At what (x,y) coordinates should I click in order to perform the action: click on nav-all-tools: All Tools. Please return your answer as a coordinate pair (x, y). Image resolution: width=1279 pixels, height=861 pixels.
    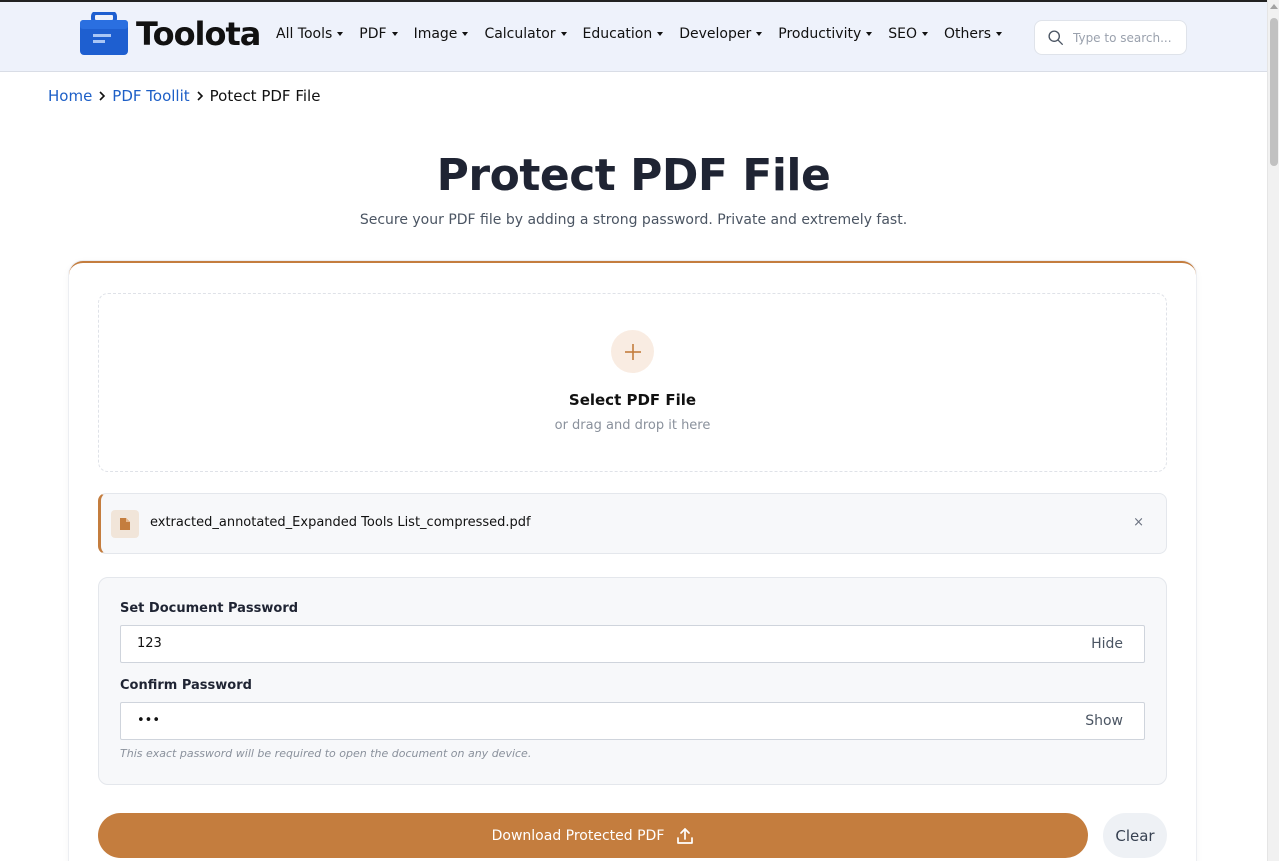
    Looking at the image, I should click on (310, 34).